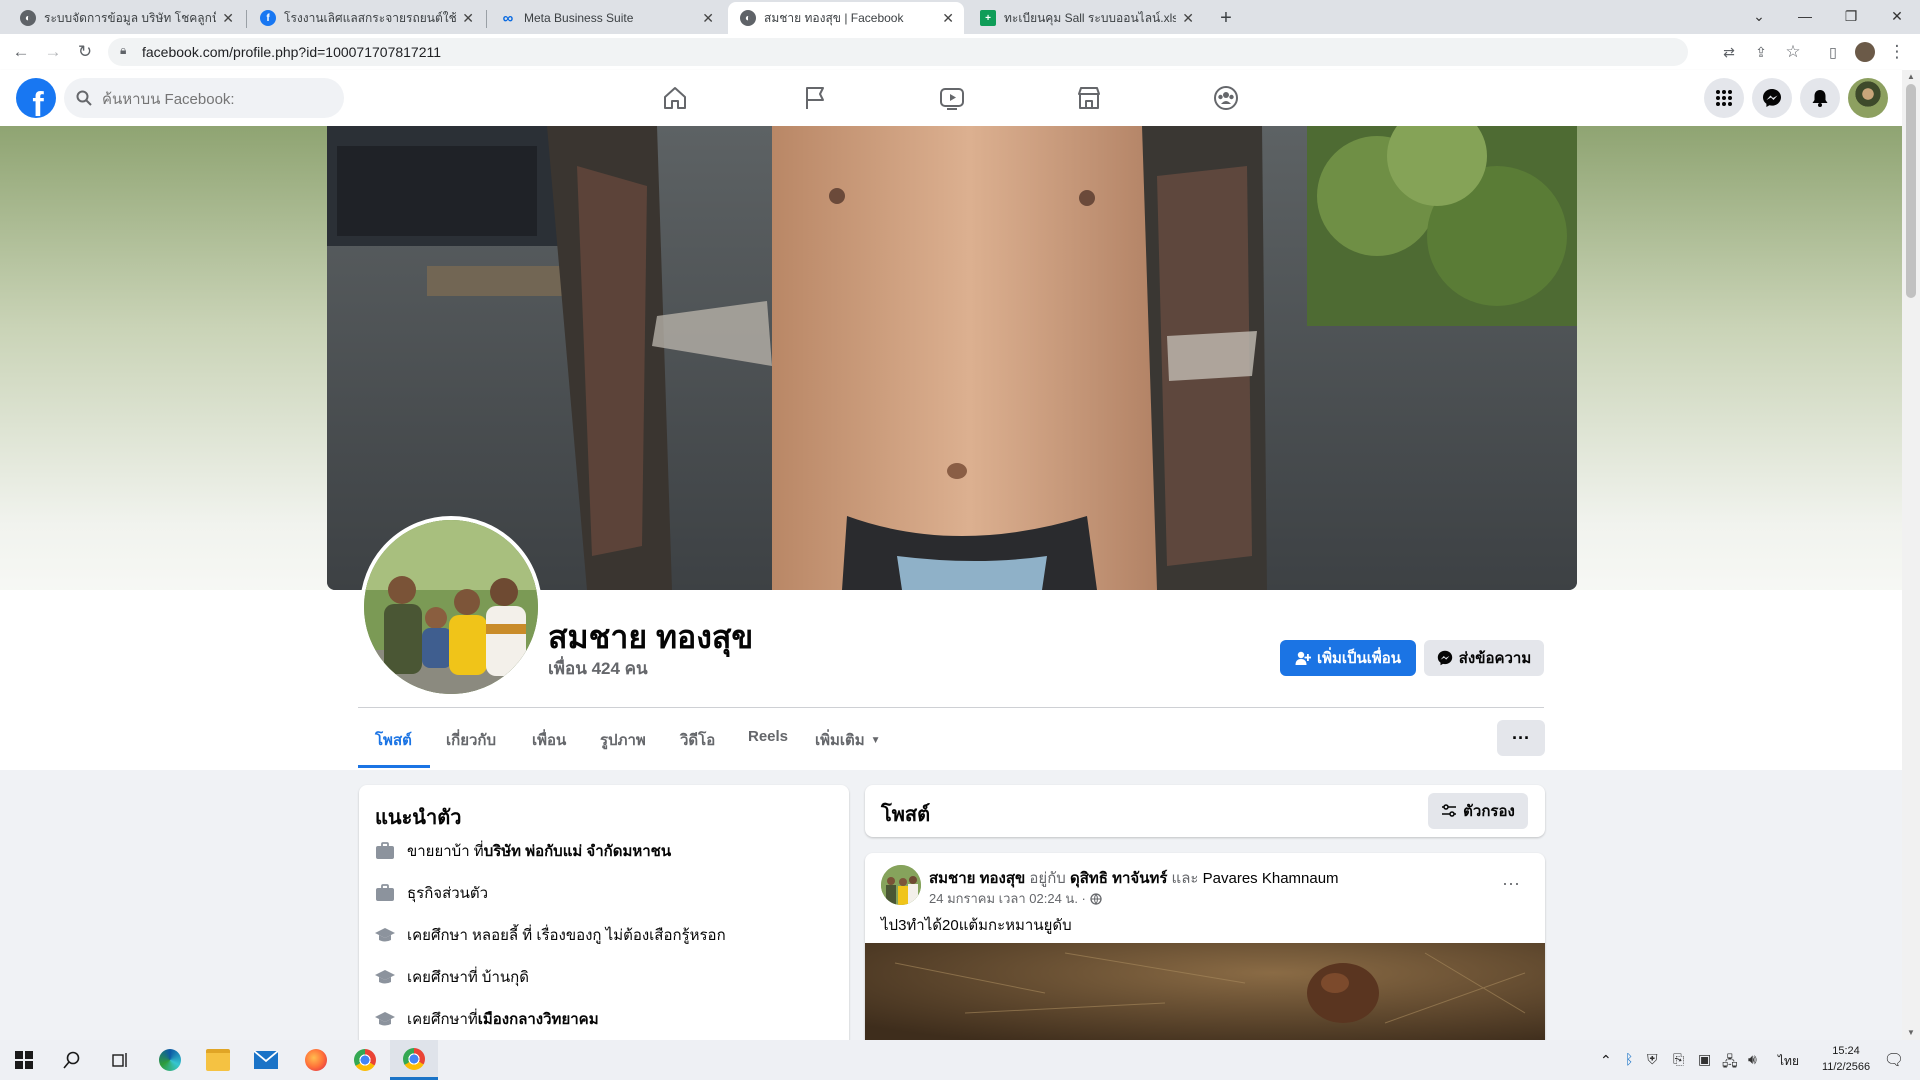 This screenshot has height=1080, width=1920. Describe the element at coordinates (393, 740) in the screenshot. I see `tab-posts: โพสต์` at that location.